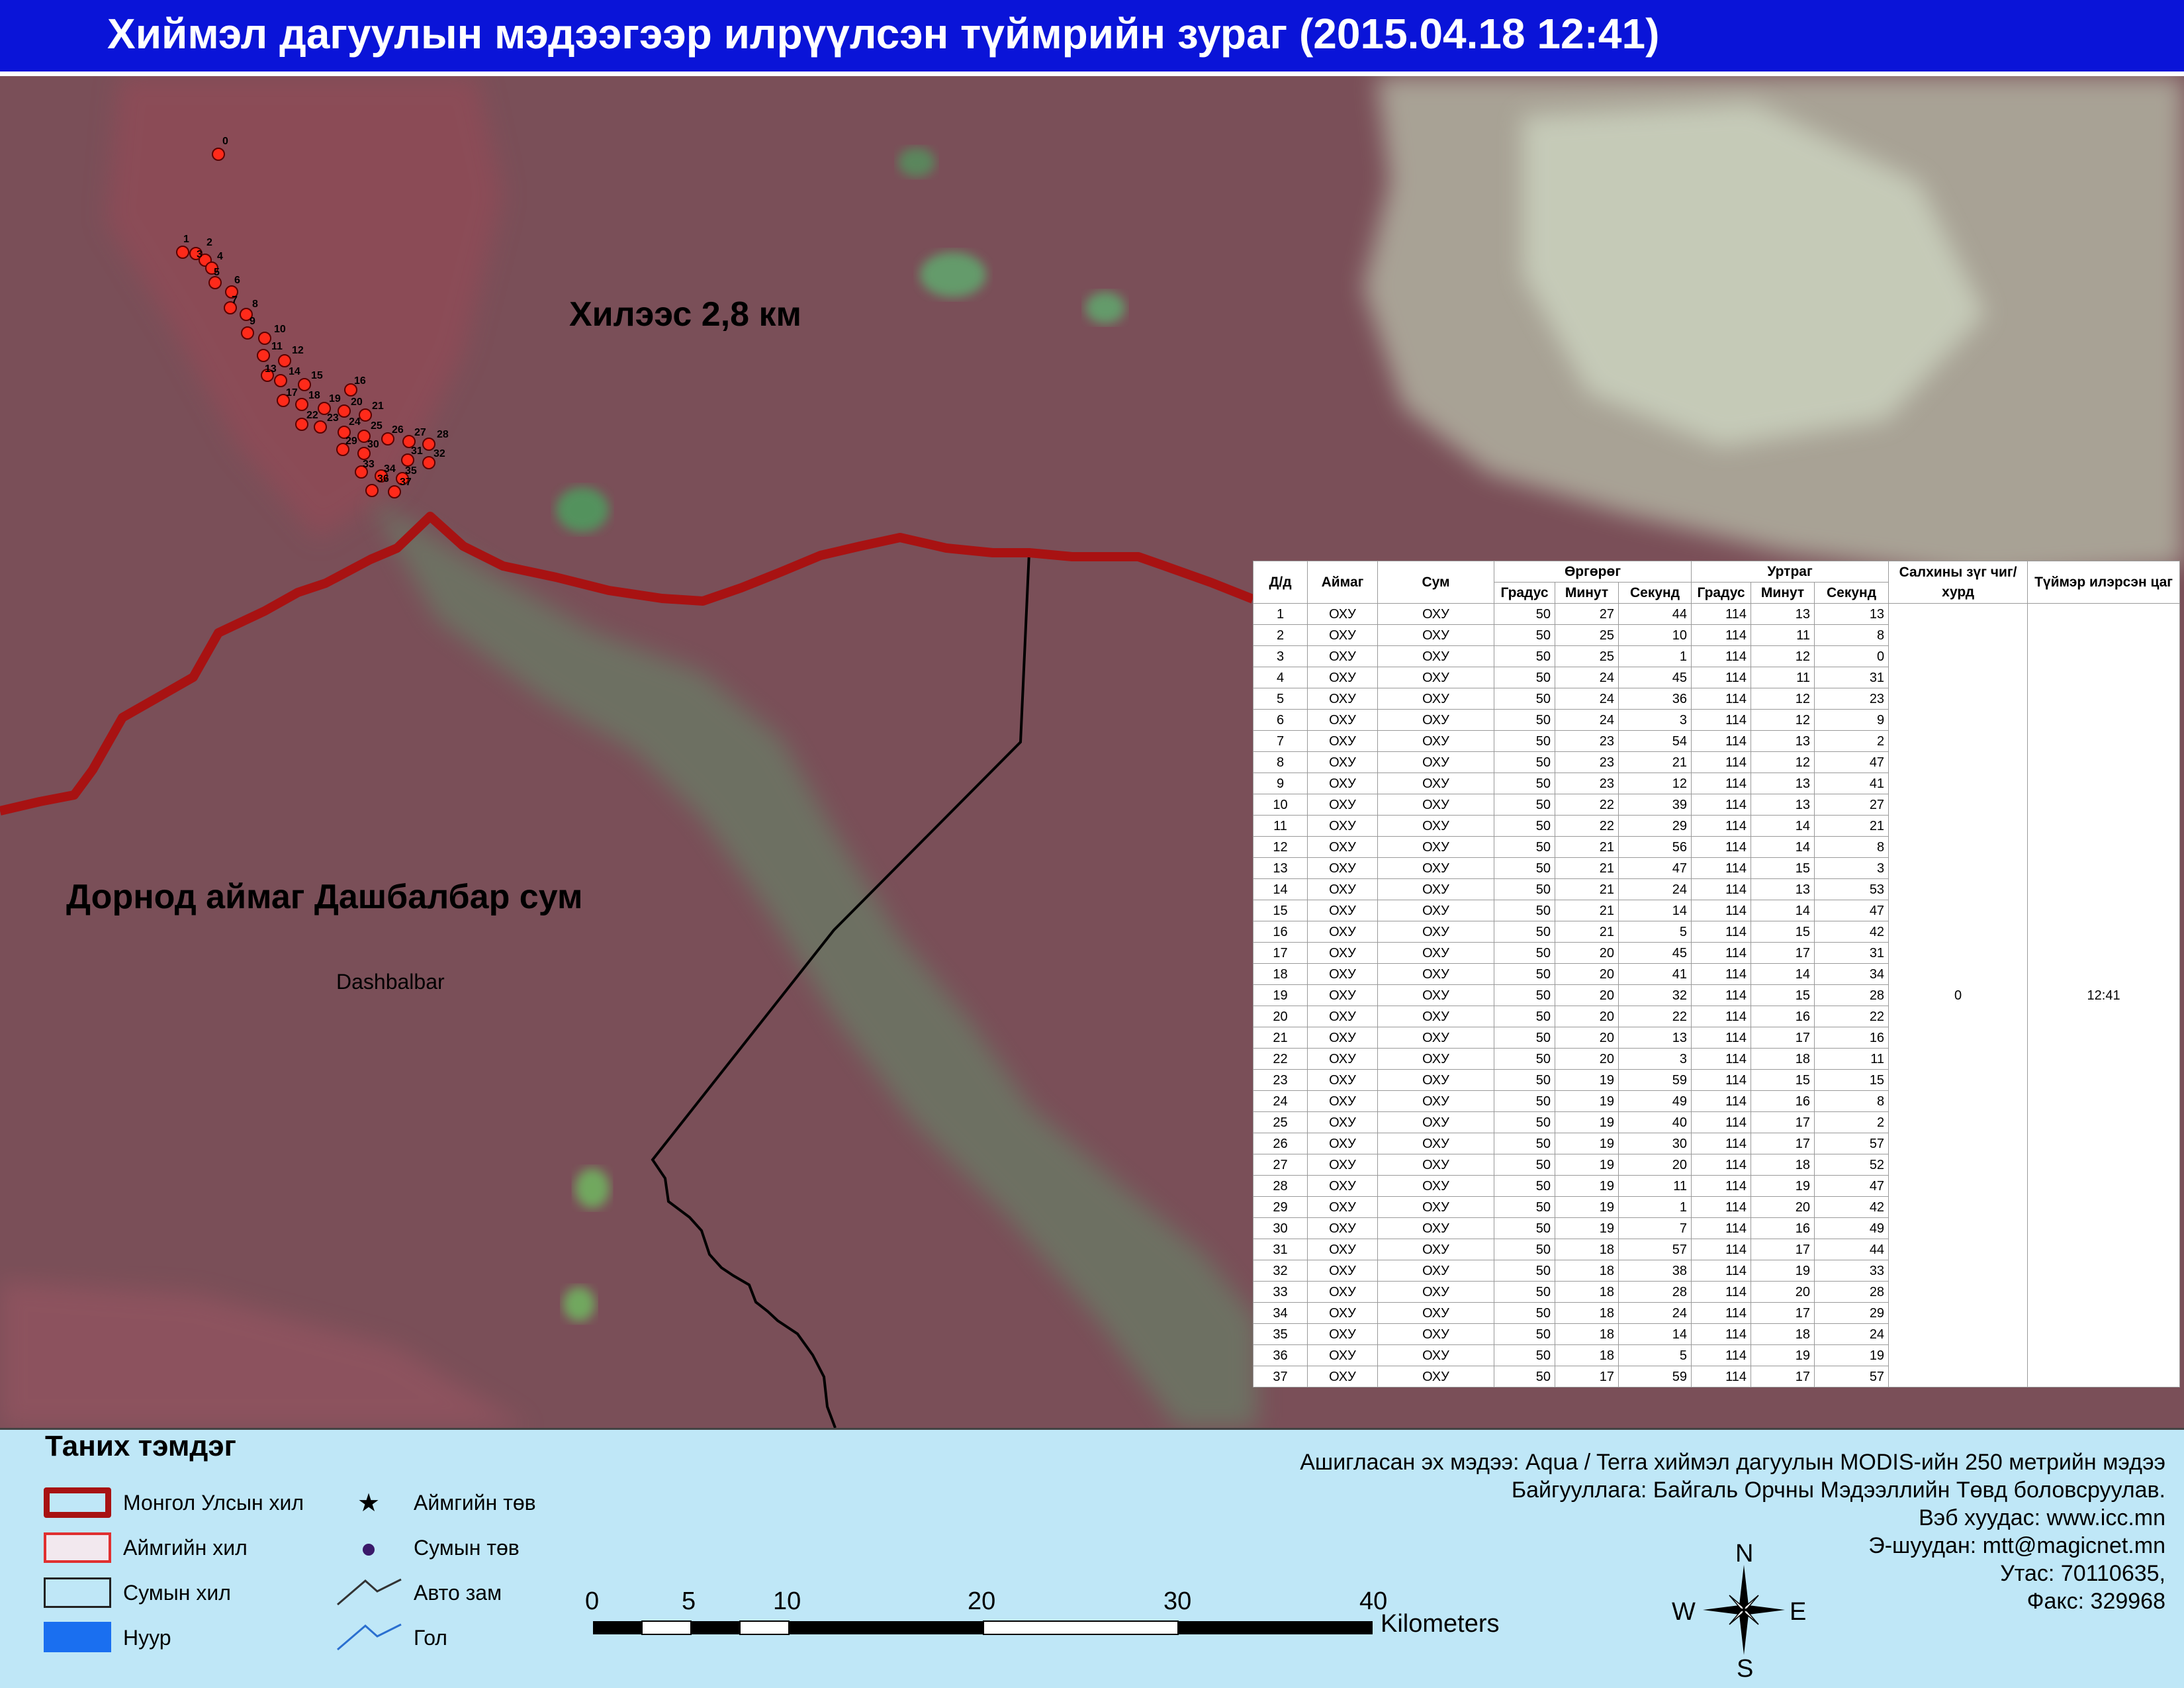 This screenshot has width=2184, height=1688. I want to click on fire-label: 20, so click(357, 402).